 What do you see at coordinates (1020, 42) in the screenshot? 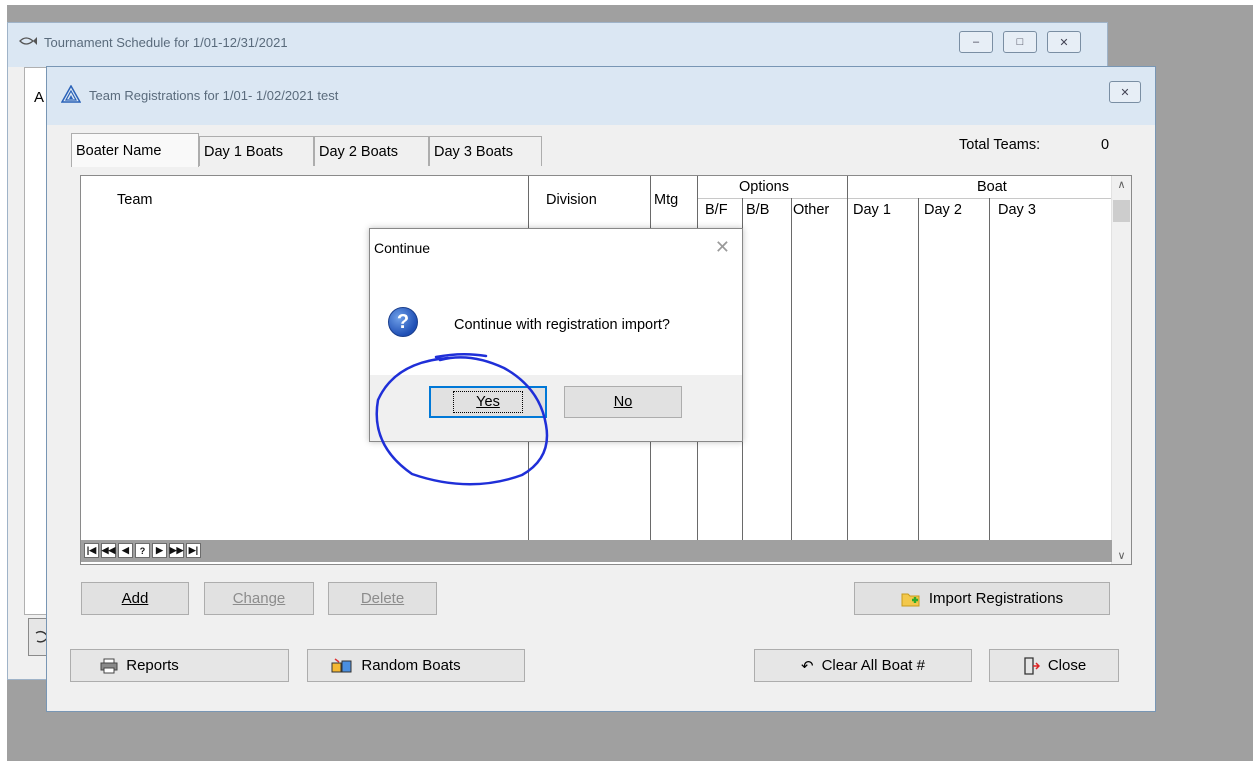
I see `maximize-button: □` at bounding box center [1020, 42].